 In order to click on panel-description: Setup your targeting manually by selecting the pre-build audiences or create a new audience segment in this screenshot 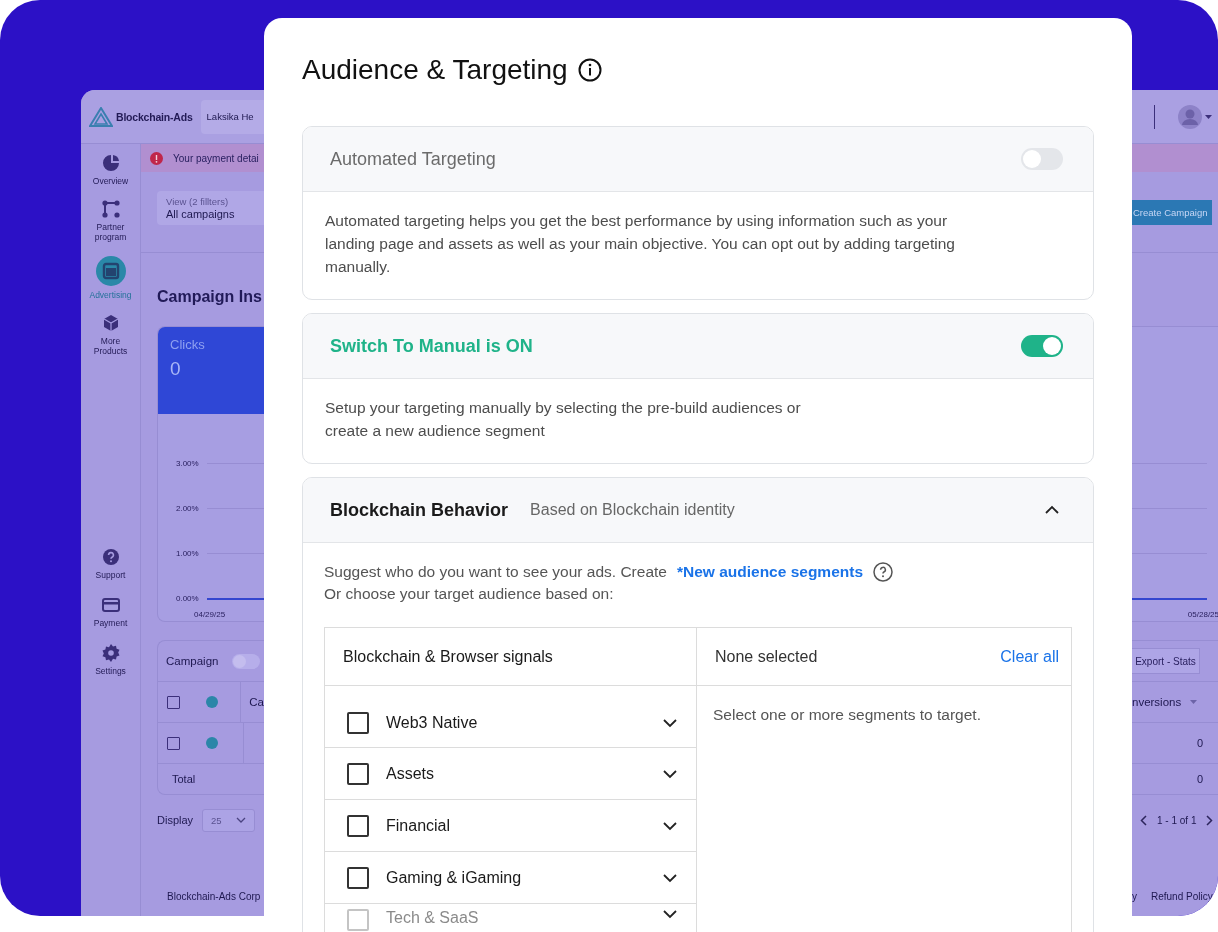, I will do `click(563, 419)`.